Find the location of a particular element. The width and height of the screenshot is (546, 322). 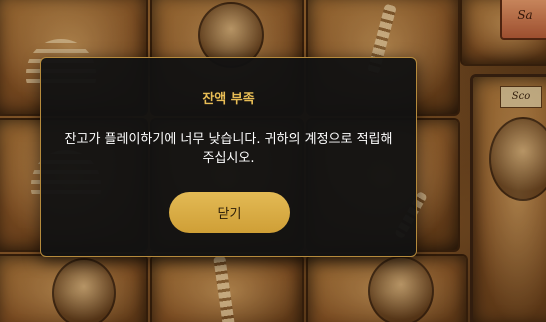

close-button: 닫기 is located at coordinates (229, 212).